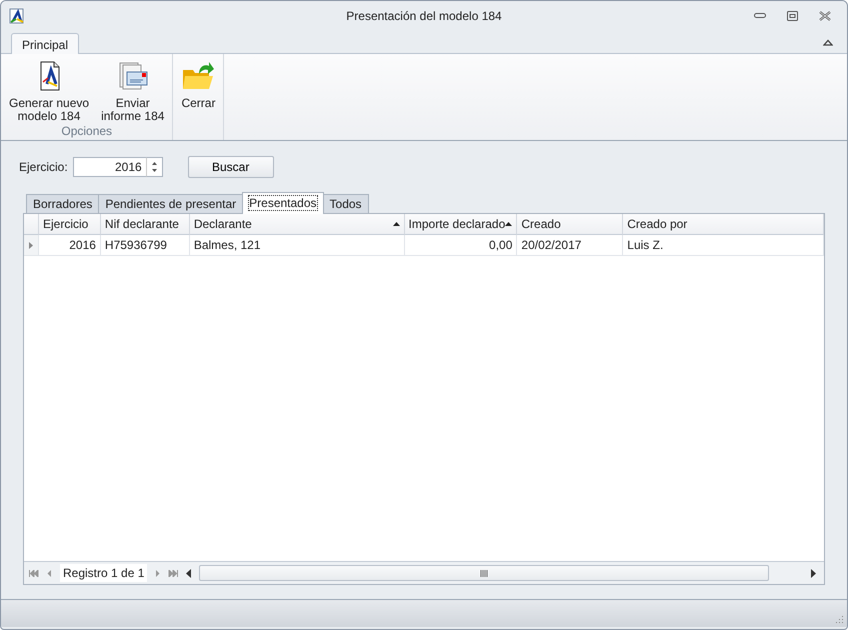  Describe the element at coordinates (45, 43) in the screenshot. I see `ribbon-tab: Principal` at that location.